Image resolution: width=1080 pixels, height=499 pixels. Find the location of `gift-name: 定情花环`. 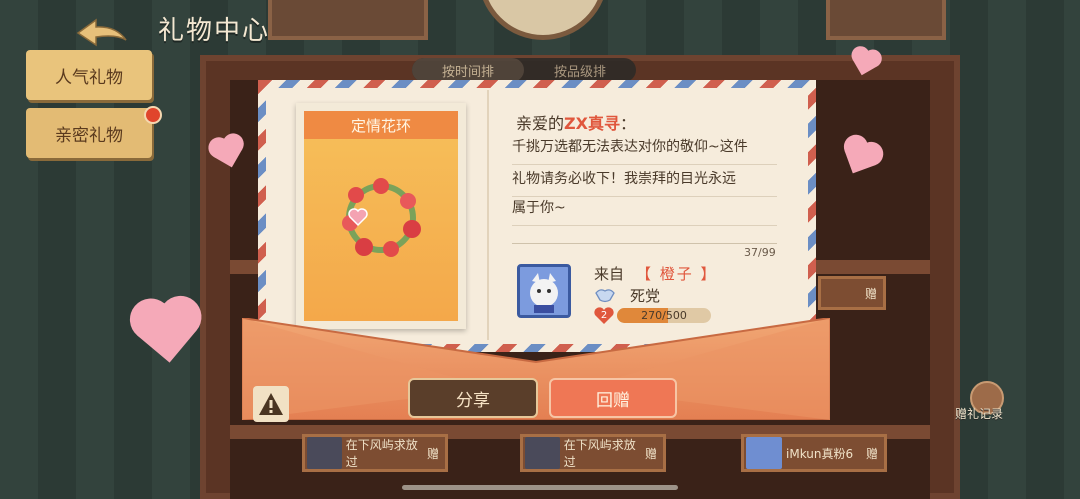

gift-name: 定情花环 is located at coordinates (381, 125).